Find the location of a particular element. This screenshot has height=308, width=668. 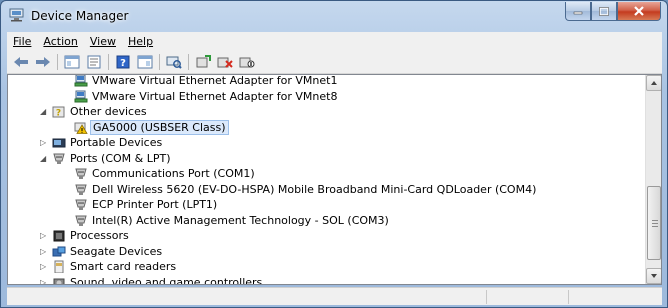

disable-device-button is located at coordinates (247, 62).